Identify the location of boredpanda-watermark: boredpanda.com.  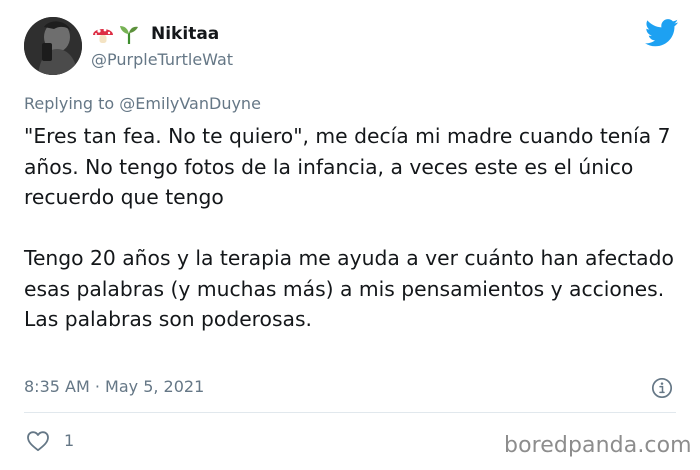
(598, 445).